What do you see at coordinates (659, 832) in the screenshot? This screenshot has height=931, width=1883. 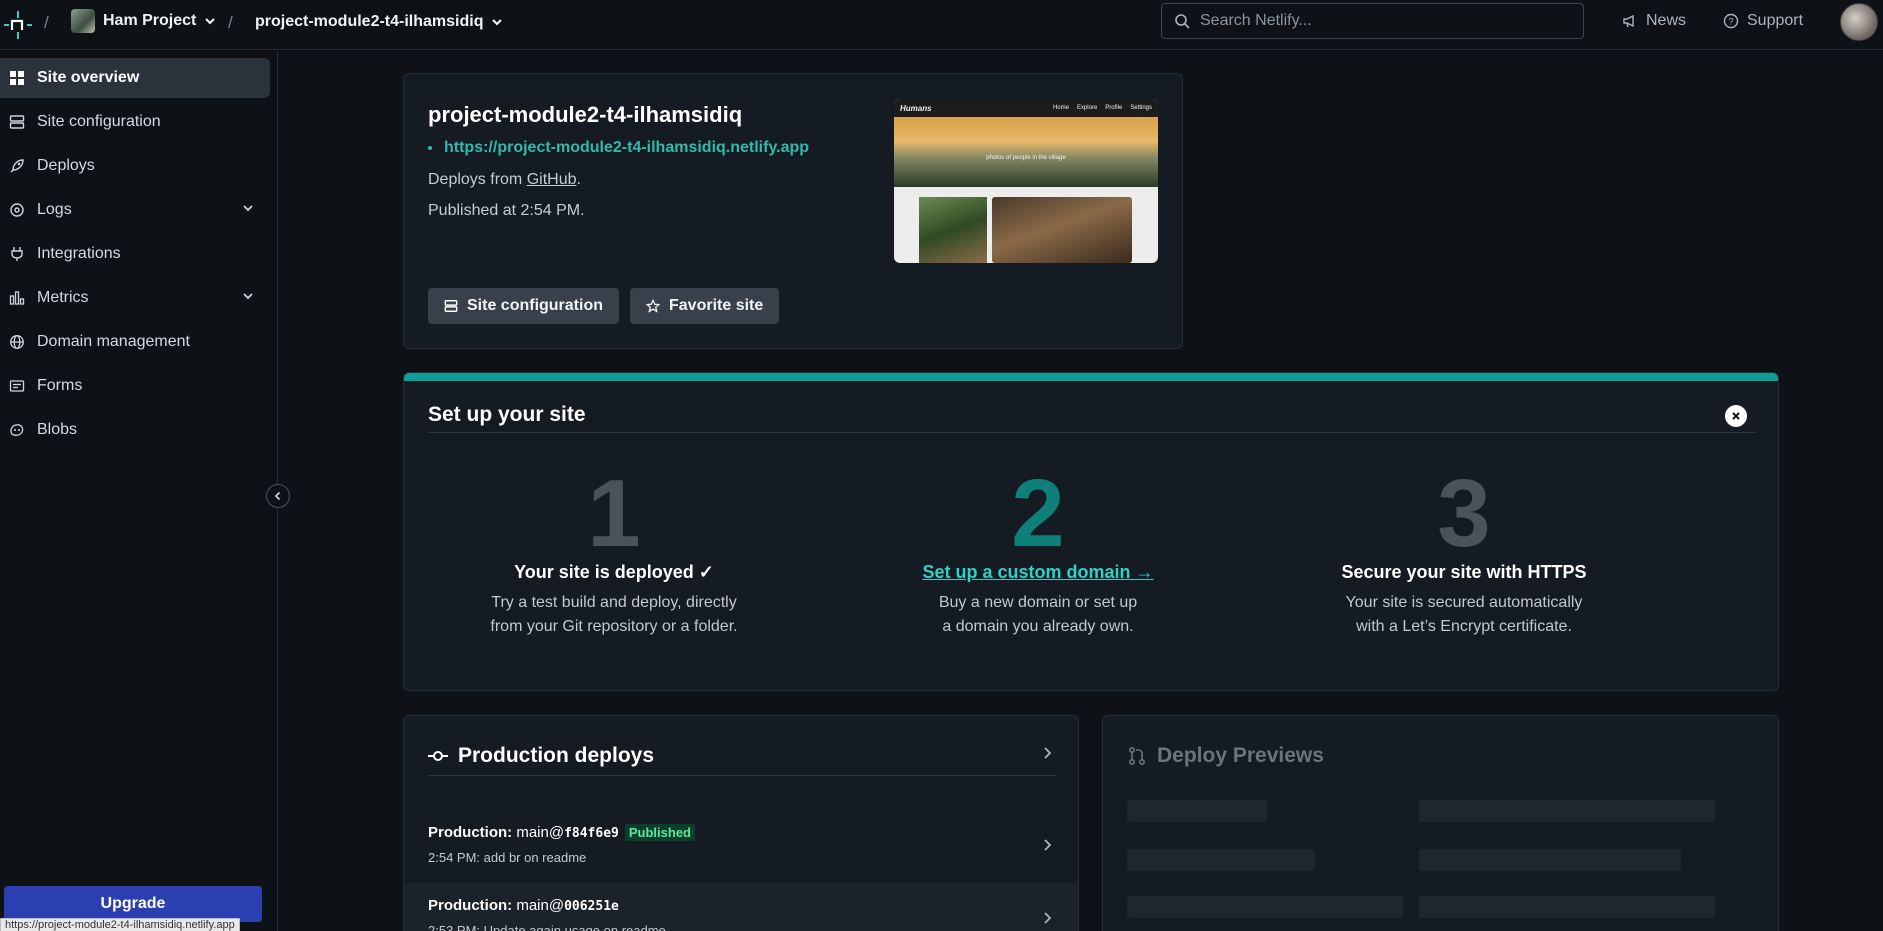 I see `status-badge: Published` at bounding box center [659, 832].